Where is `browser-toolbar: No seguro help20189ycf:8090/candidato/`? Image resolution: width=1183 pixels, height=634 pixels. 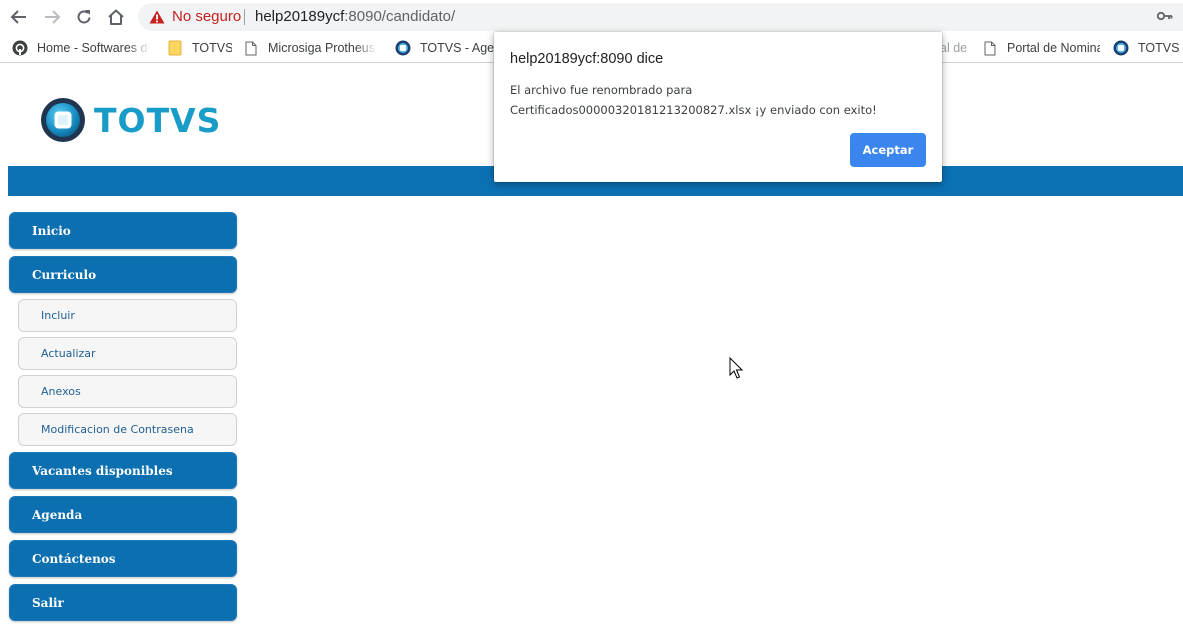
browser-toolbar: No seguro help20189ycf:8090/candidato/ is located at coordinates (591, 16).